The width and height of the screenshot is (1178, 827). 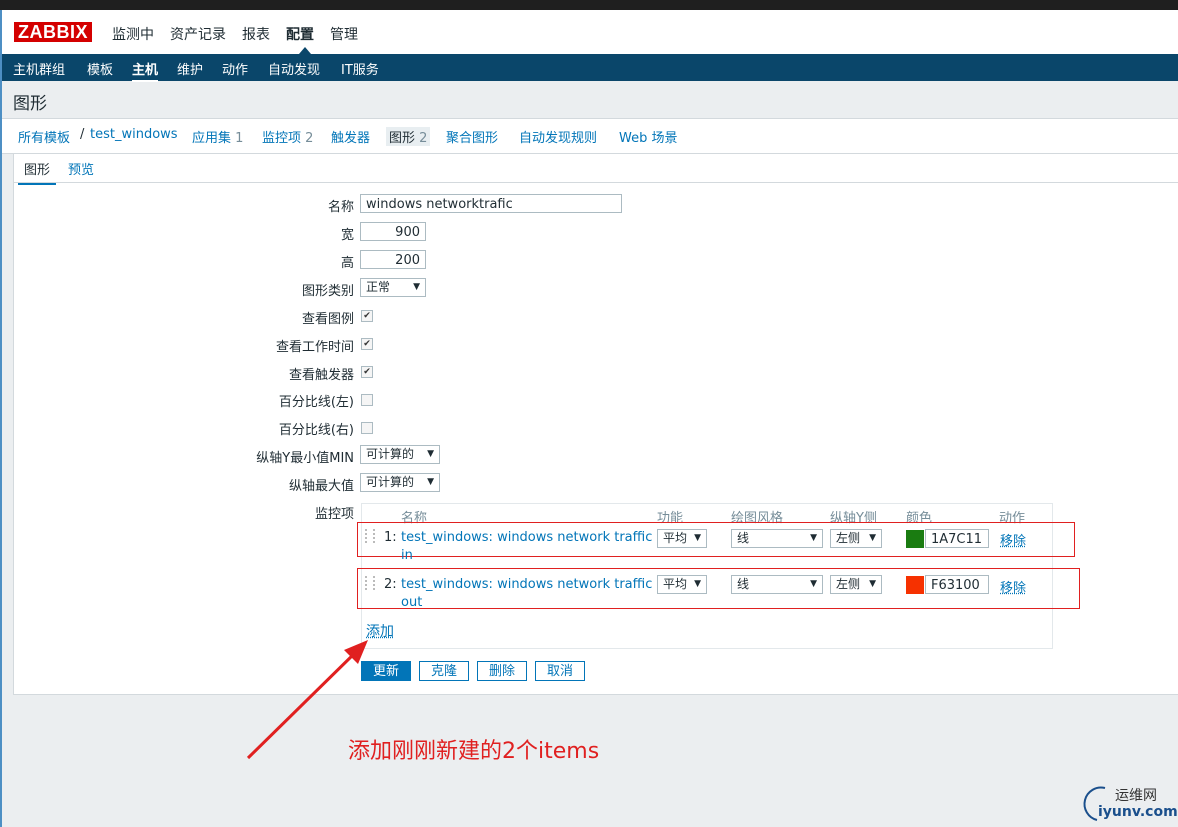 I want to click on annotation-text: 添加刚刚新建的2个items, so click(x=474, y=751).